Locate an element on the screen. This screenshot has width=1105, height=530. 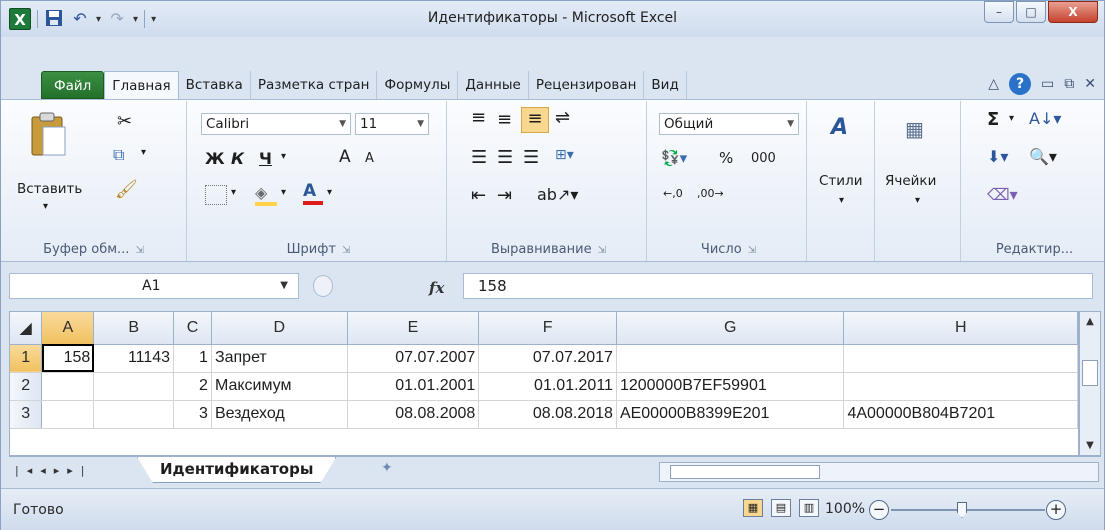
underline-button: Ч is located at coordinates (265, 158).